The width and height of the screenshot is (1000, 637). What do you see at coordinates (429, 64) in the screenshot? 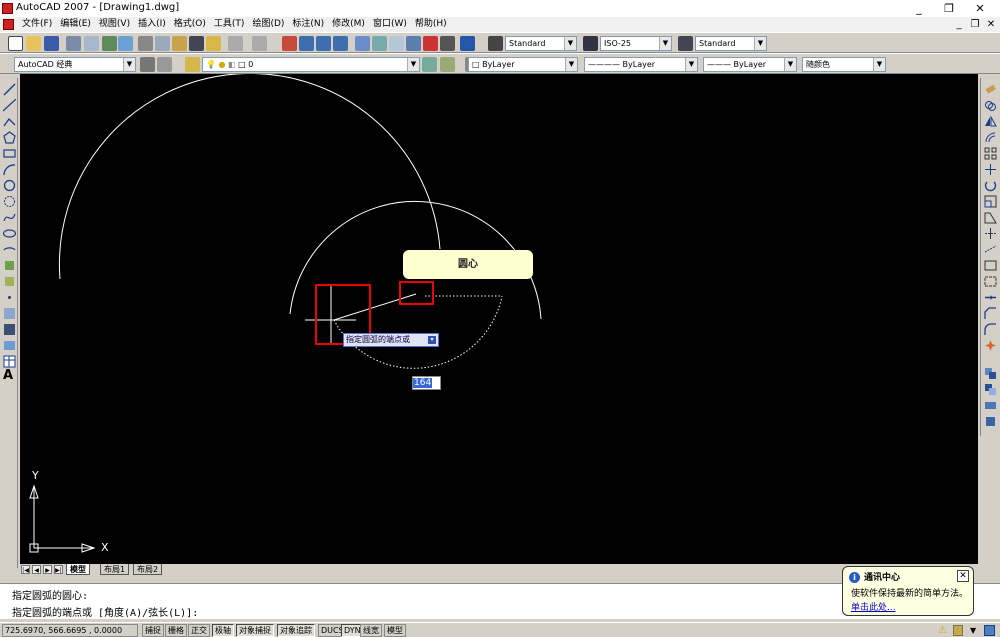
I see `make-object-layer-current-icon` at bounding box center [429, 64].